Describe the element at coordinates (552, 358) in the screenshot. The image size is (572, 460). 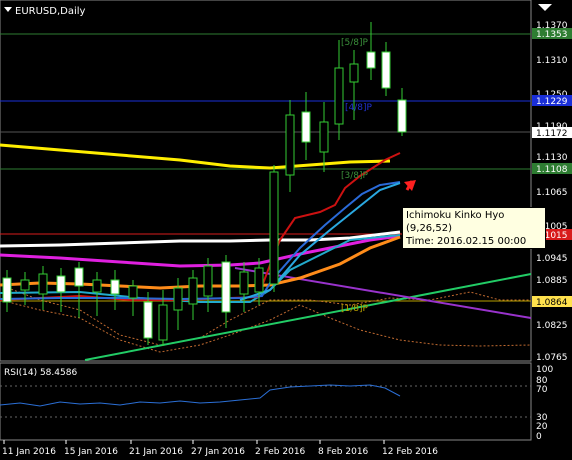
I see `price-tick: 1.0765` at that location.